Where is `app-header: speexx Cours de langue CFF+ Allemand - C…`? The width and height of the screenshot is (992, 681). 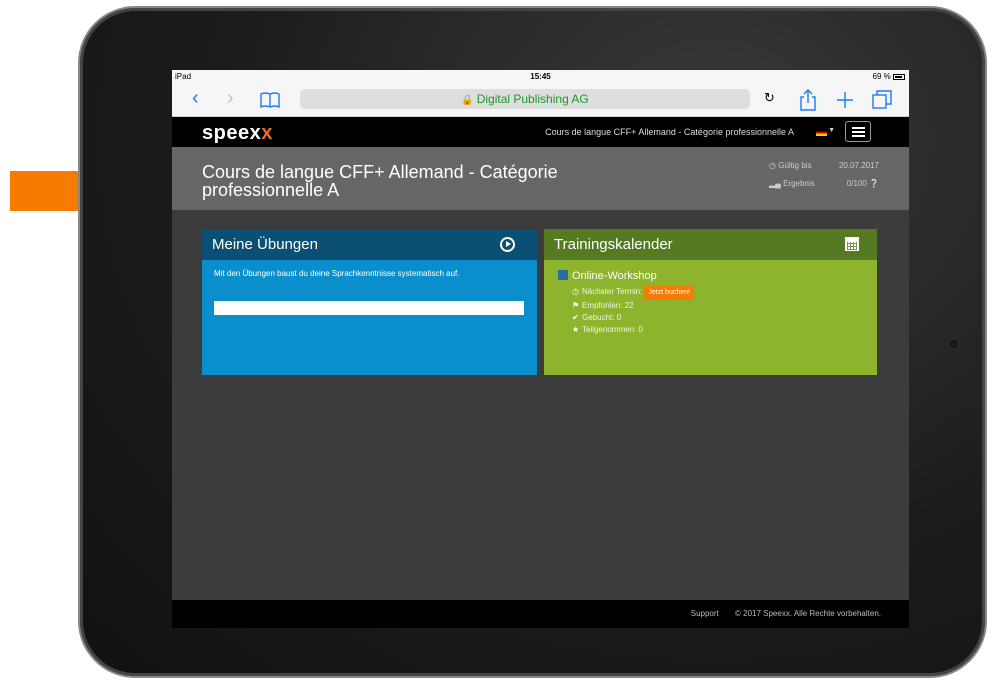 app-header: speexx Cours de langue CFF+ Allemand - C… is located at coordinates (540, 132).